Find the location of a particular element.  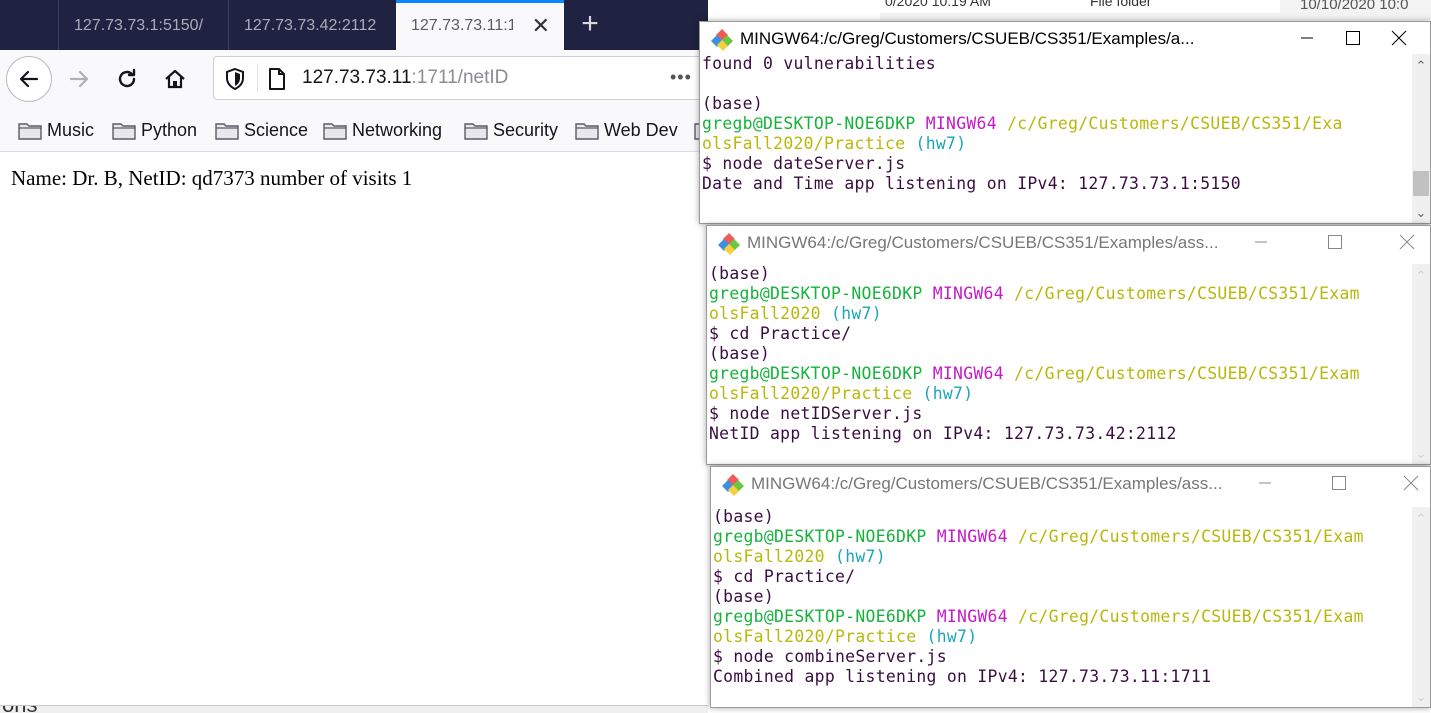

bookmark-folder-music: Music is located at coordinates (56, 130).